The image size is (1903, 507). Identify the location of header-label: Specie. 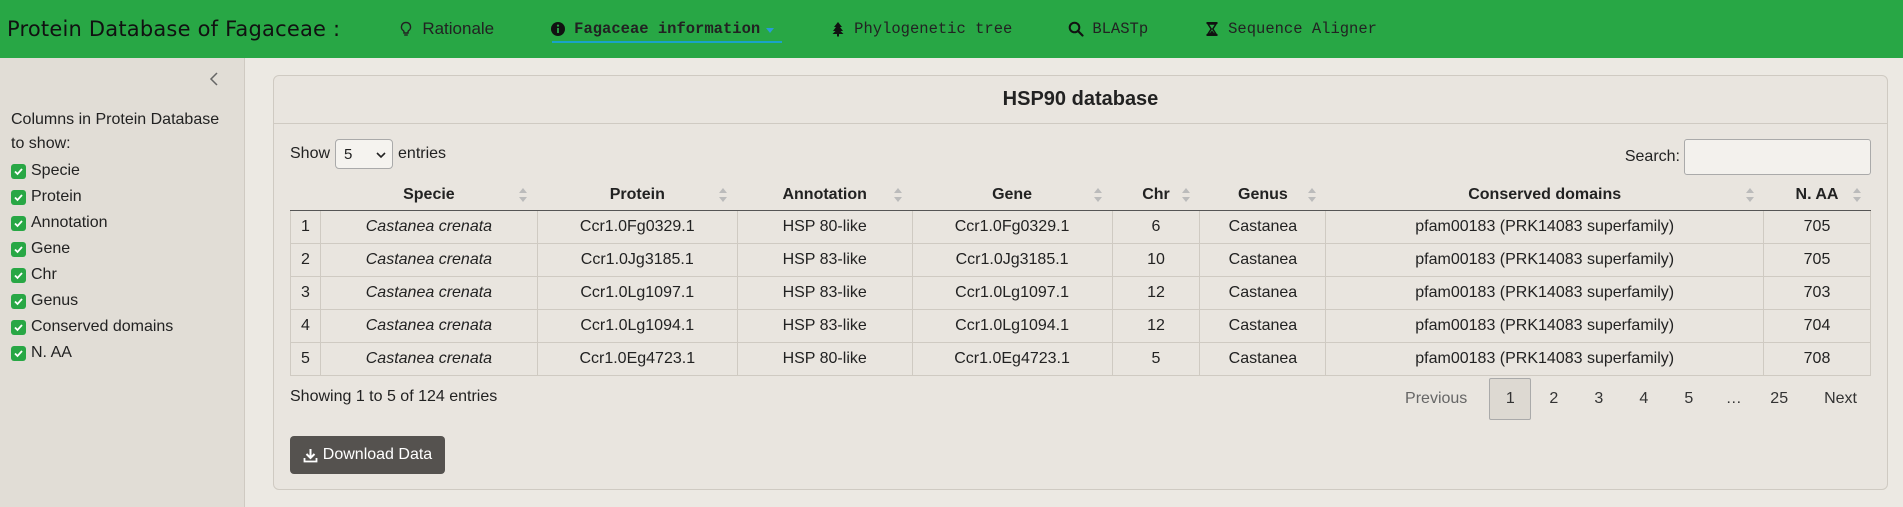
(429, 194).